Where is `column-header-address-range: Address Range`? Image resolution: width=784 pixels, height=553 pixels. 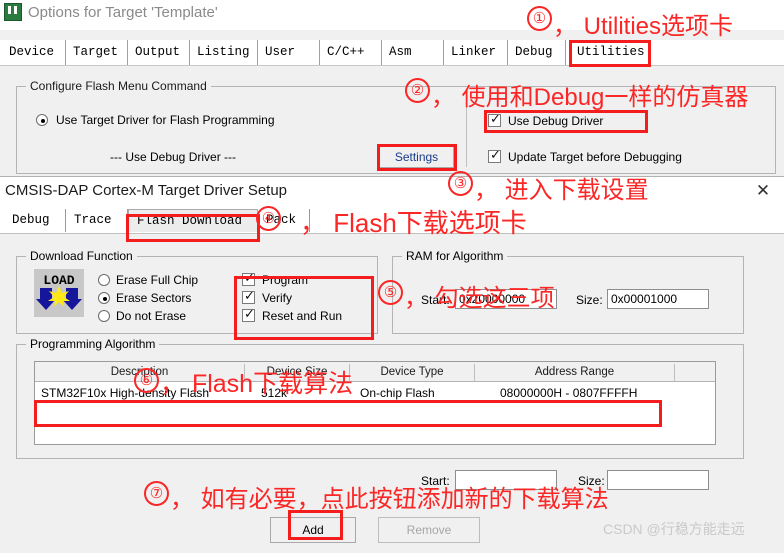 column-header-address-range: Address Range is located at coordinates (575, 372).